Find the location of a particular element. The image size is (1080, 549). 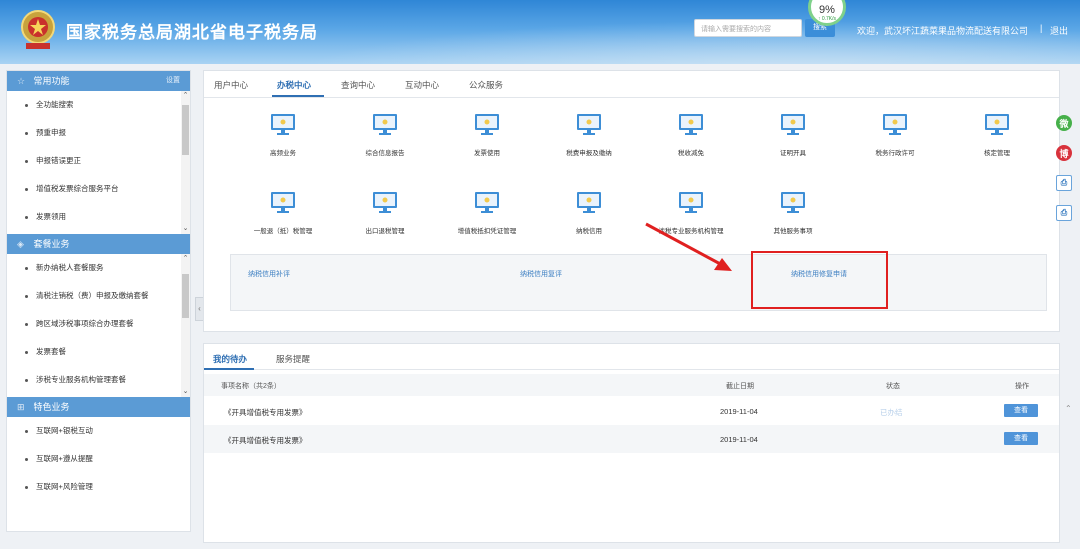

sidebar-section-title: 套餐业务 is located at coordinates (51, 244).